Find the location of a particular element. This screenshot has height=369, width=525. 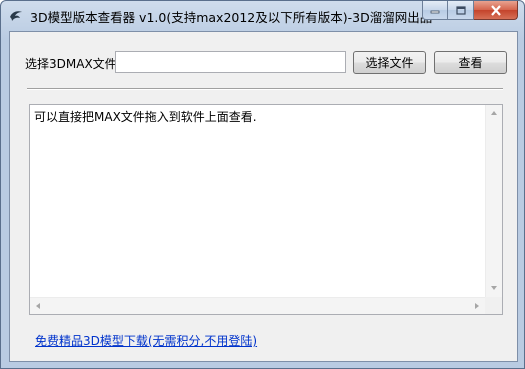

caption-buttons is located at coordinates (470, 11).